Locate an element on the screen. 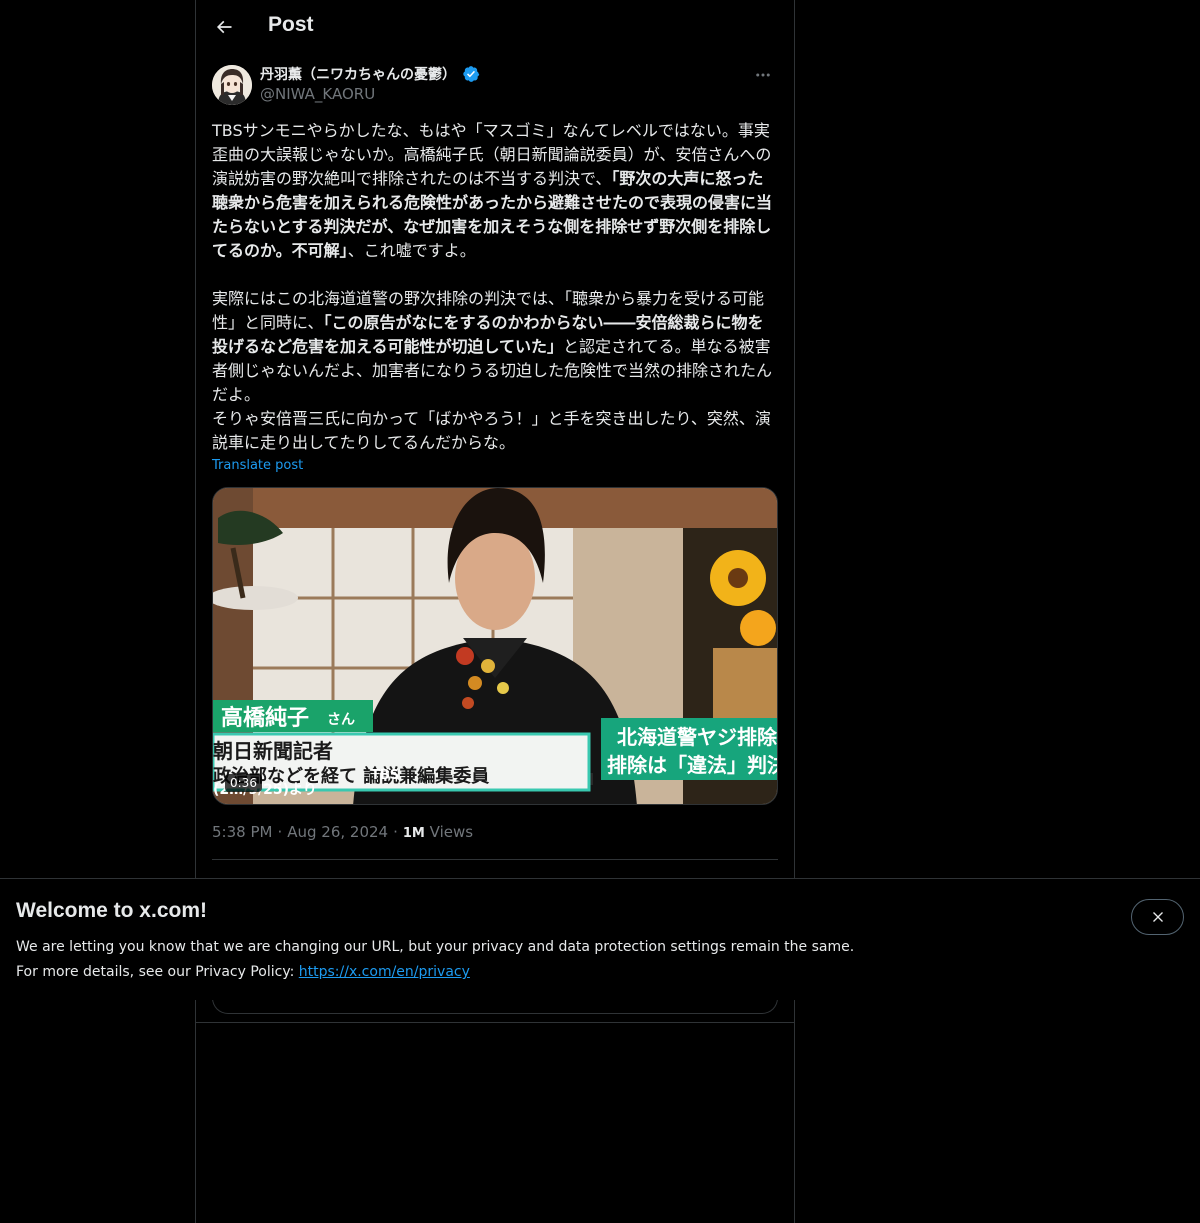 The image size is (1200, 1223). video-headline-line2: 排除は「違法」判決か is located at coordinates (692, 765).